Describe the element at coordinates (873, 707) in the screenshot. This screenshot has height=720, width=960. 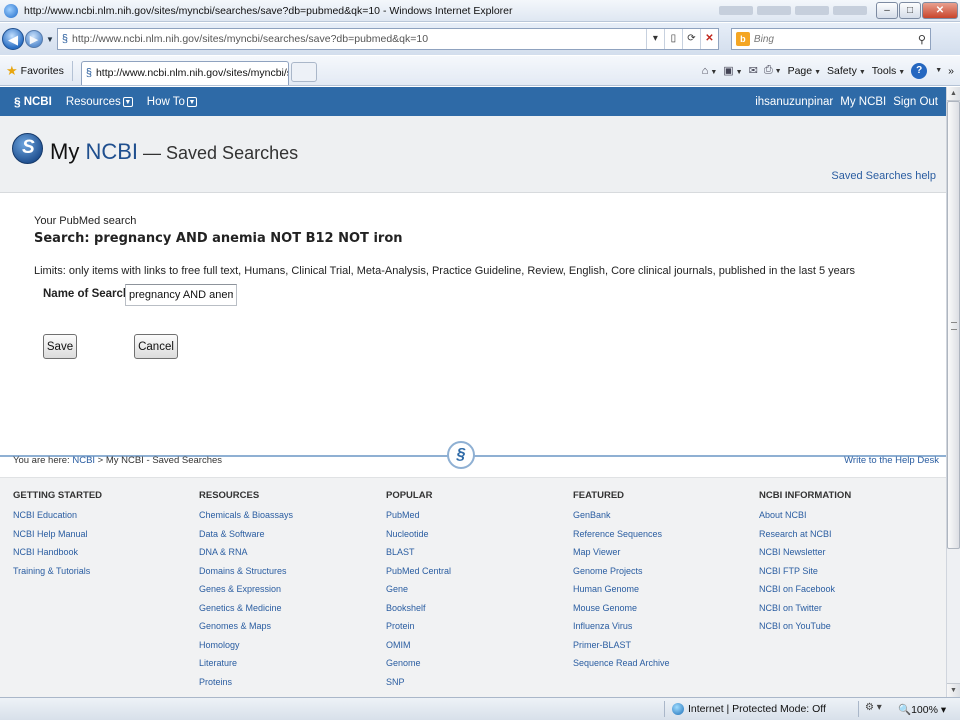
I see `protected-mode-icon: ⚙ ▾` at that location.